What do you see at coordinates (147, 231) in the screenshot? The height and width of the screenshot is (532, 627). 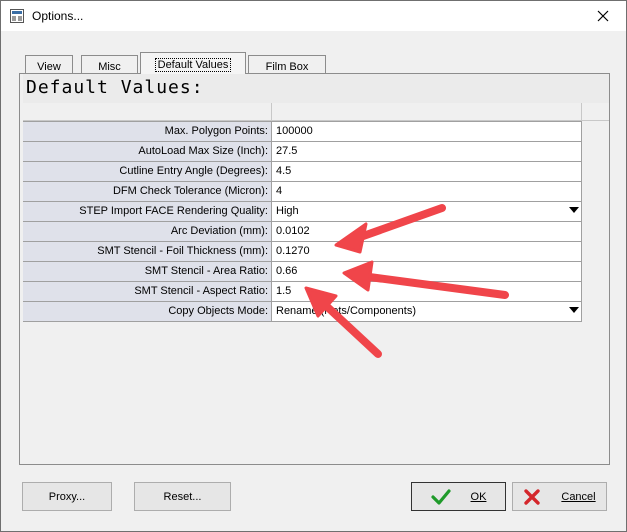 I see `setting-label: Arc Deviation (mm):` at bounding box center [147, 231].